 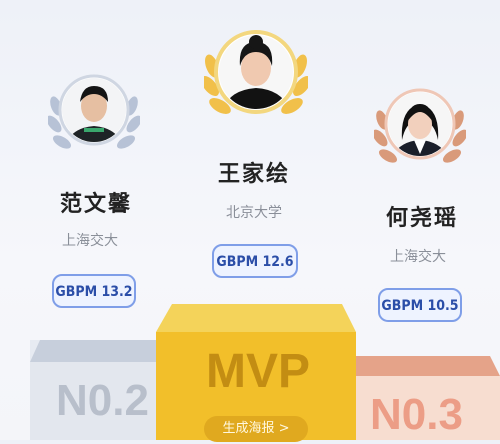 I want to click on podium-second: N0.2, so click(x=85, y=390).